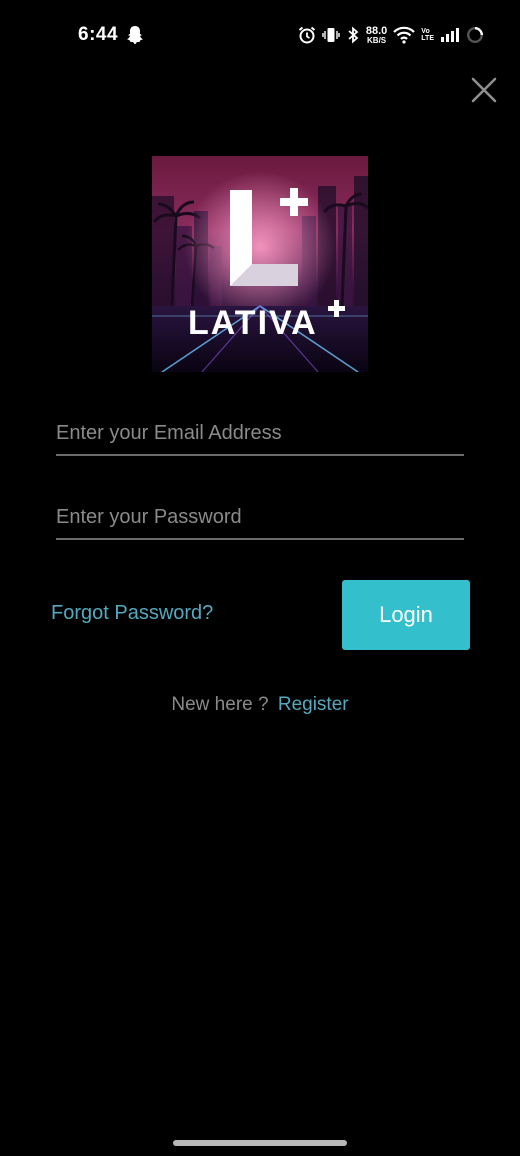 This screenshot has height=1156, width=520. I want to click on home-indicator, so click(260, 1143).